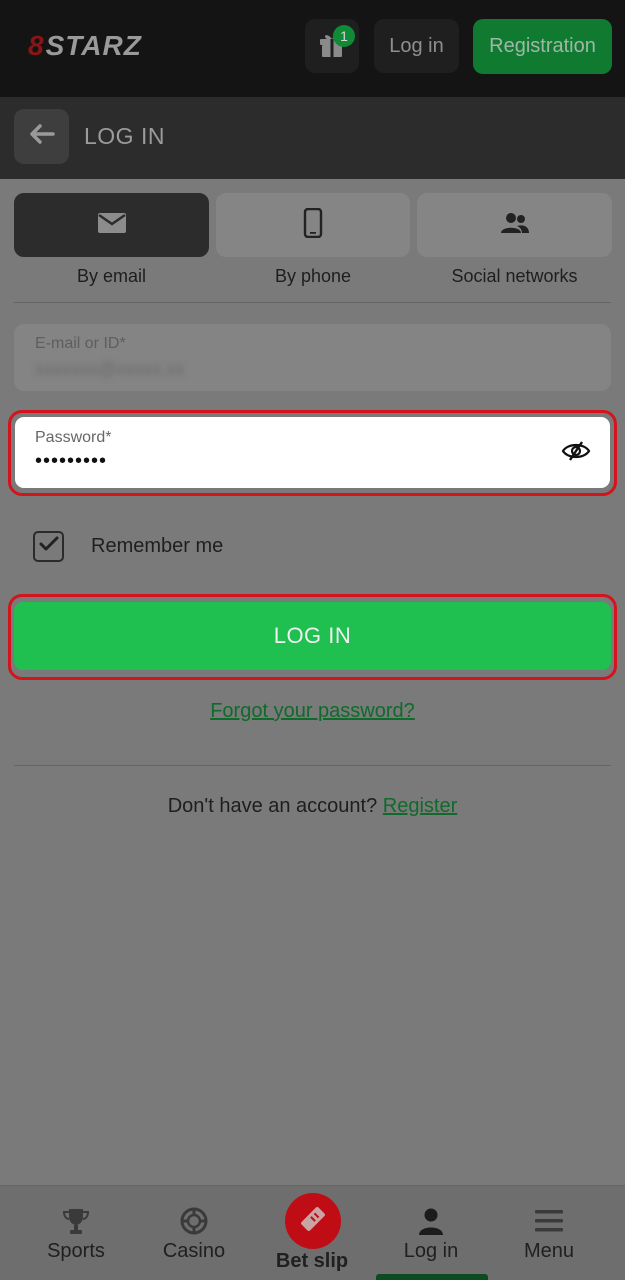 The width and height of the screenshot is (625, 1280). Describe the element at coordinates (432, 1277) in the screenshot. I see `active-nav-indicator` at that location.